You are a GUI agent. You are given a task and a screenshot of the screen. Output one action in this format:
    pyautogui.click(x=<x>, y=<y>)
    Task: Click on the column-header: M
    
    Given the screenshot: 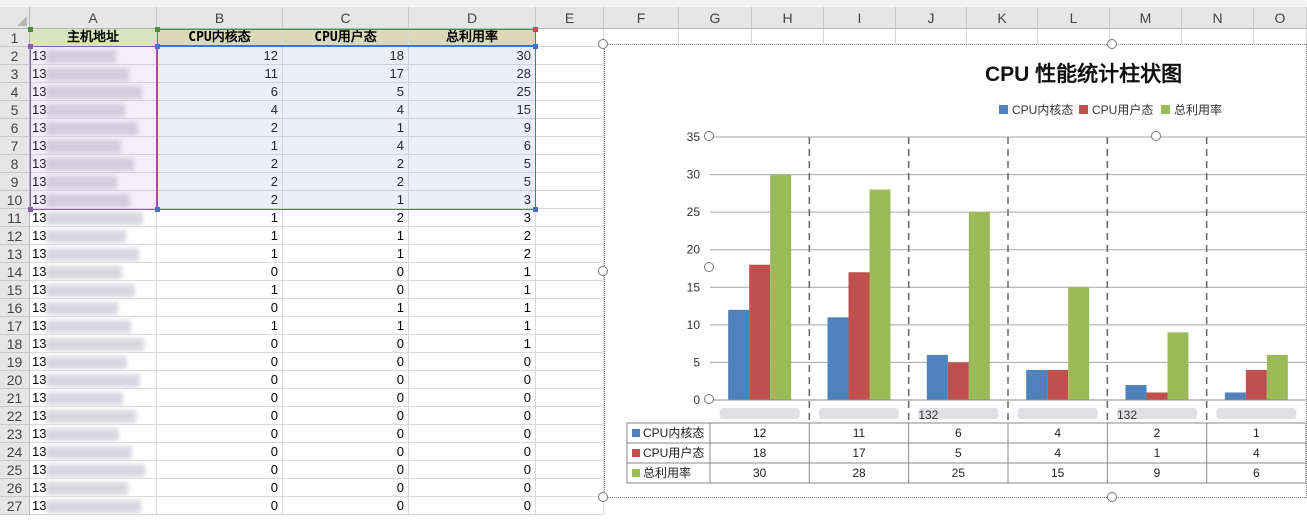 What is the action you would take?
    pyautogui.click(x=1146, y=18)
    